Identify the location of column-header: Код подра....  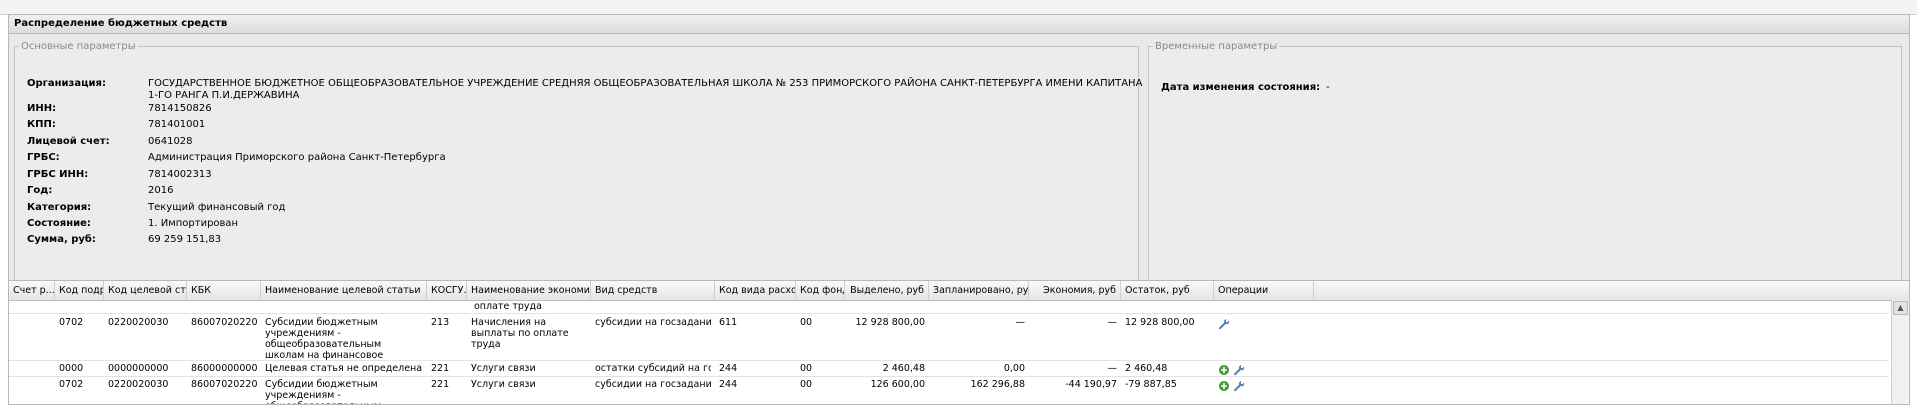
(79, 290).